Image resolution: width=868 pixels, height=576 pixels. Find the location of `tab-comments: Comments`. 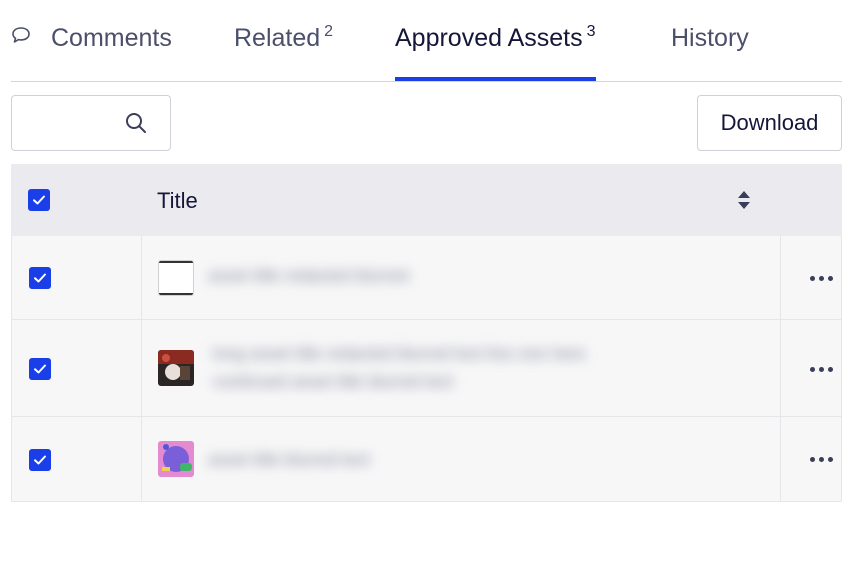

tab-comments: Comments is located at coordinates (91, 52).